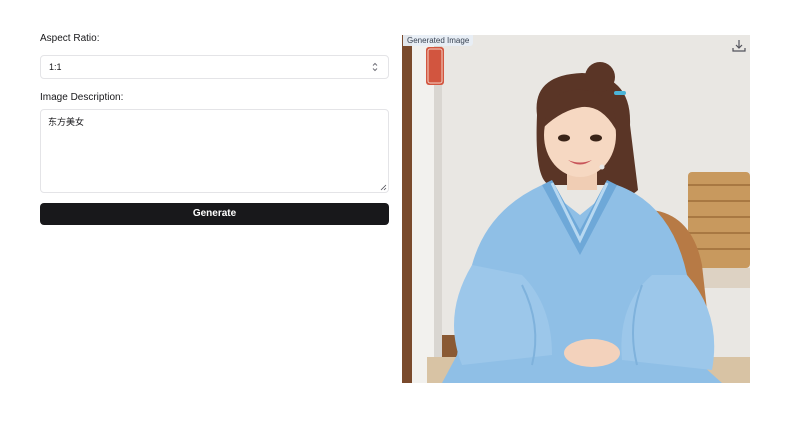 The height and width of the screenshot is (432, 800). I want to click on chevron-up-down-icon, so click(375, 67).